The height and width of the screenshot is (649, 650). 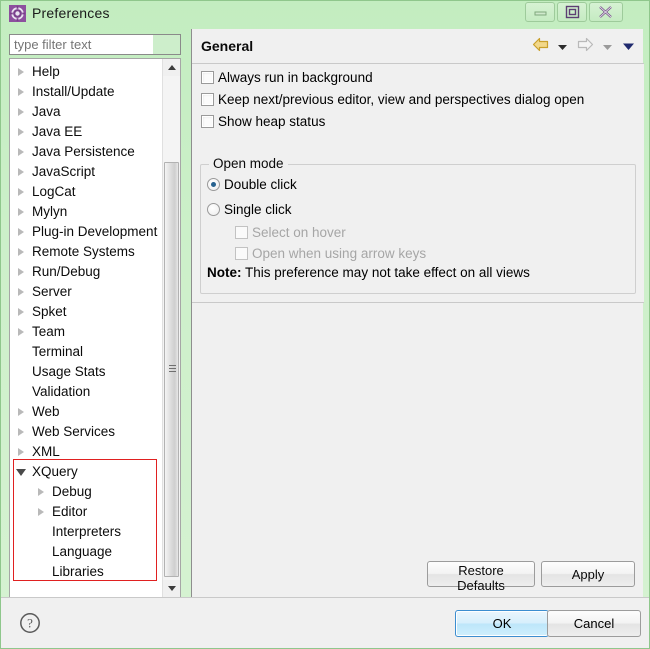 What do you see at coordinates (87, 72) in the screenshot?
I see `tree-item-help: Help` at bounding box center [87, 72].